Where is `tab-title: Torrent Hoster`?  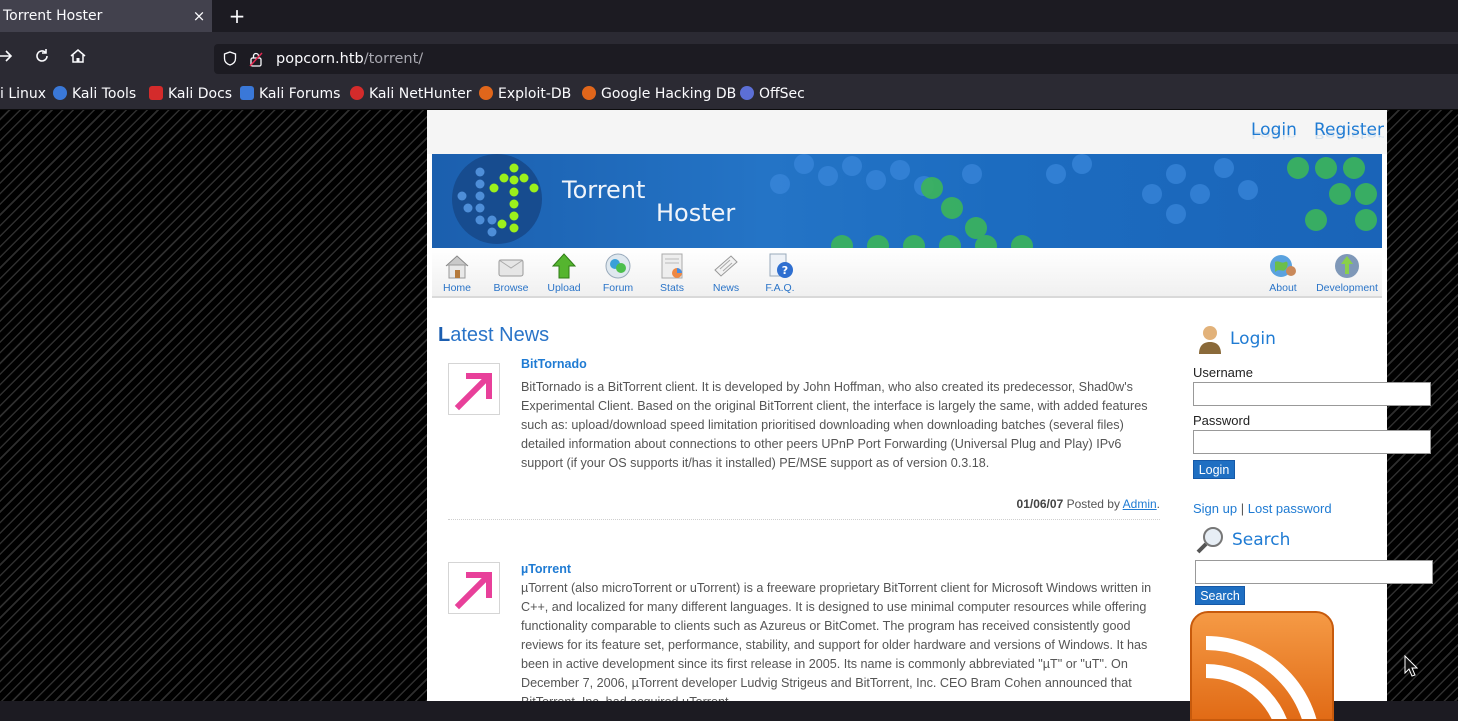 tab-title: Torrent Hoster is located at coordinates (53, 16).